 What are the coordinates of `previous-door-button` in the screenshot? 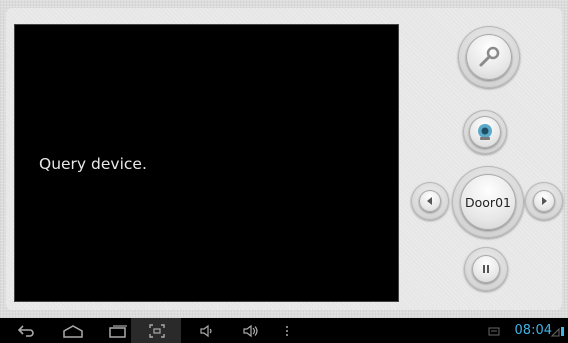 It's located at (430, 201).